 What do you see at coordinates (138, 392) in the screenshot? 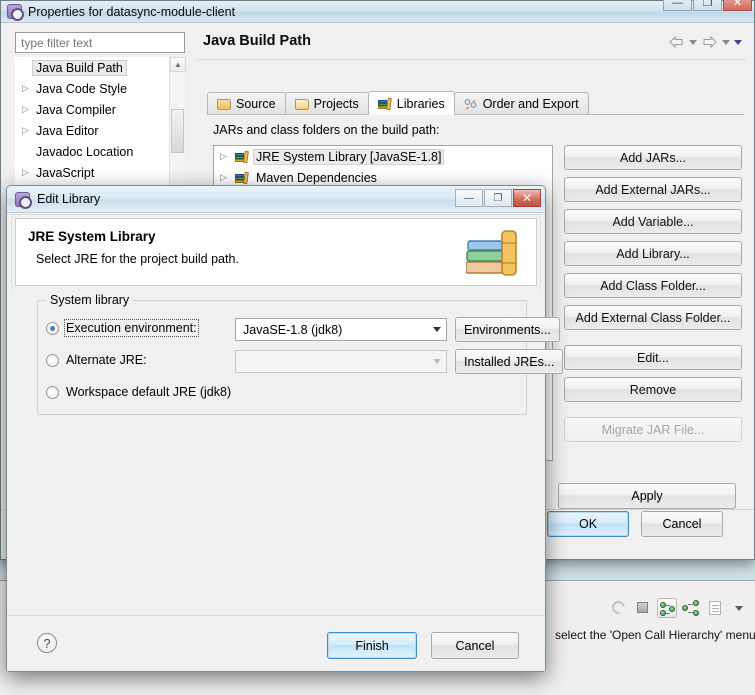
I see `workspace-default-jre-row: Workspace default JRE (jdk8)` at bounding box center [138, 392].